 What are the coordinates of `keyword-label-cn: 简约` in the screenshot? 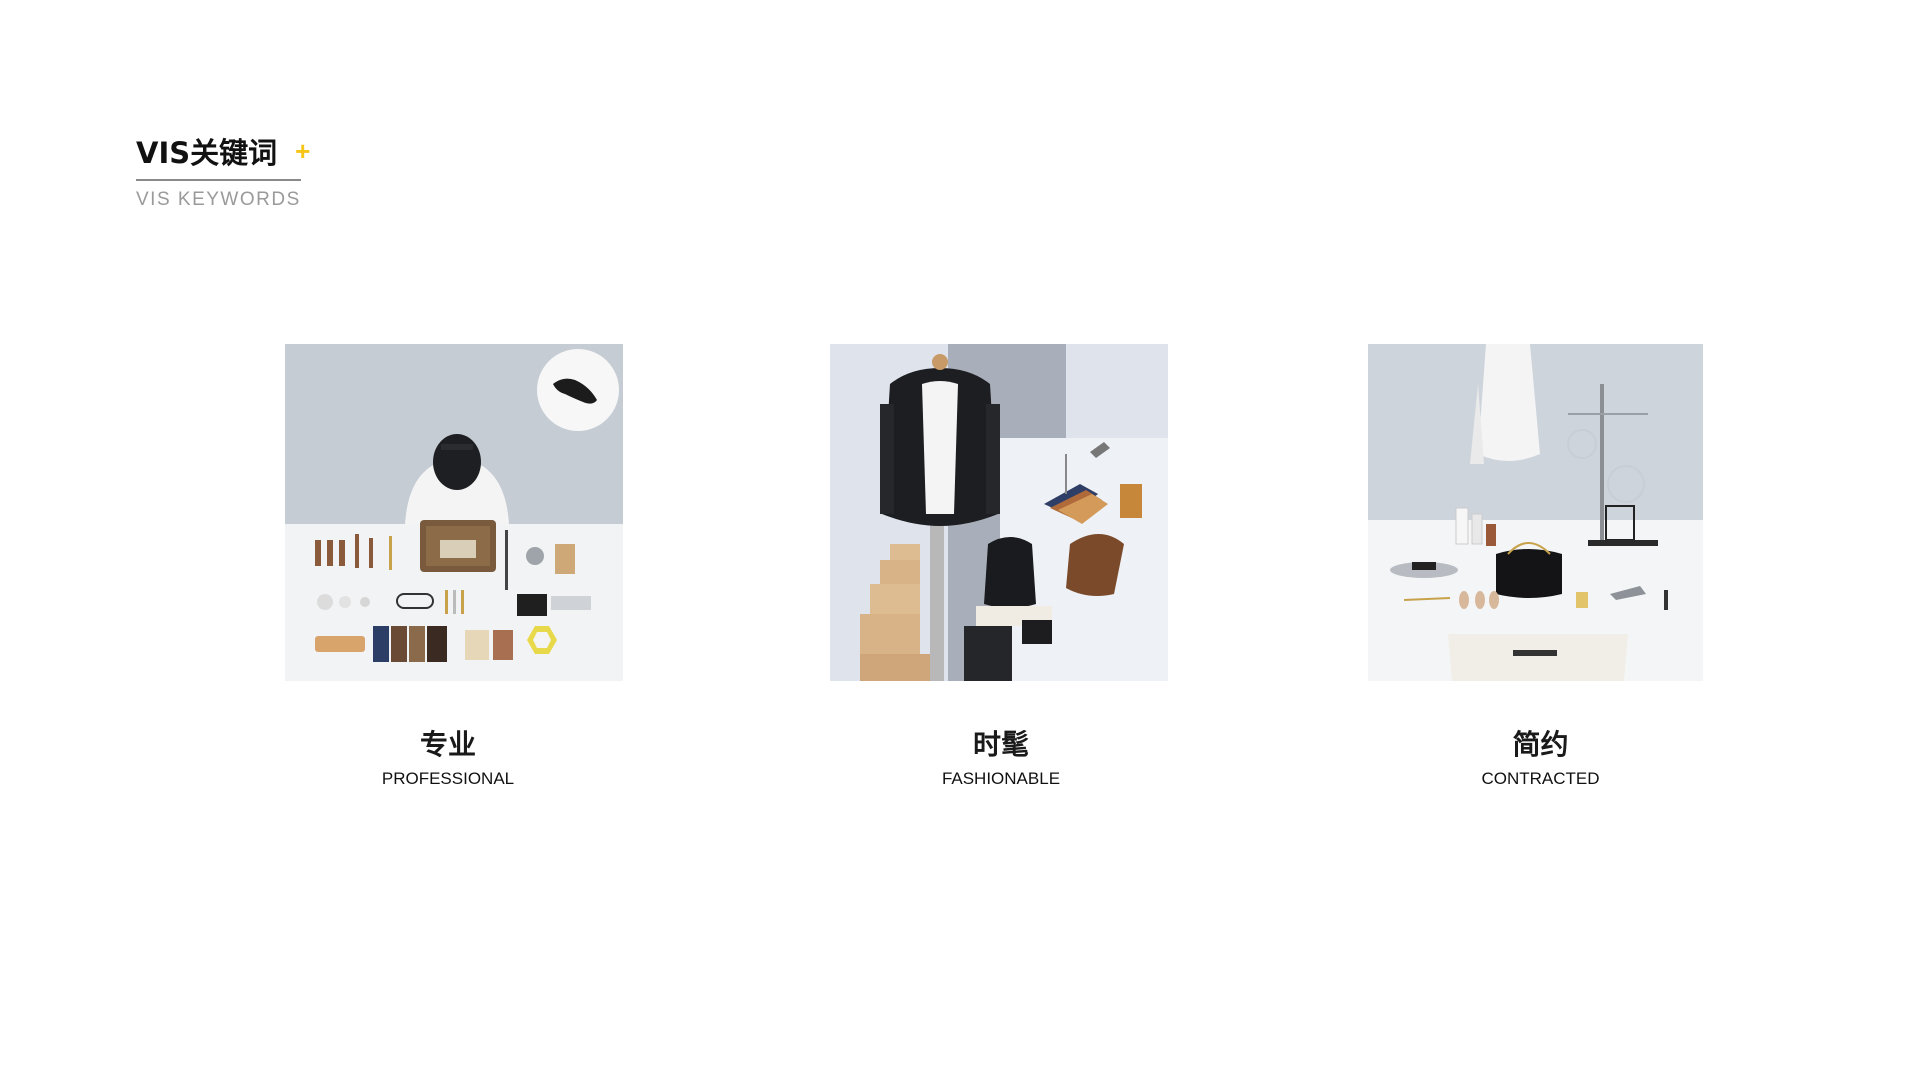 It's located at (1540, 744).